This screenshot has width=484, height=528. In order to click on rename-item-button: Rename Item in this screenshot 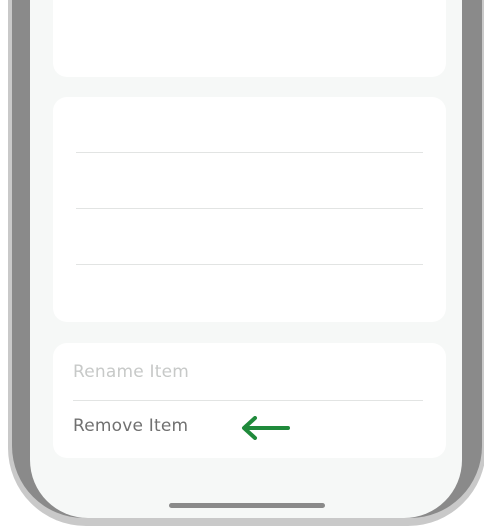, I will do `click(131, 372)`.